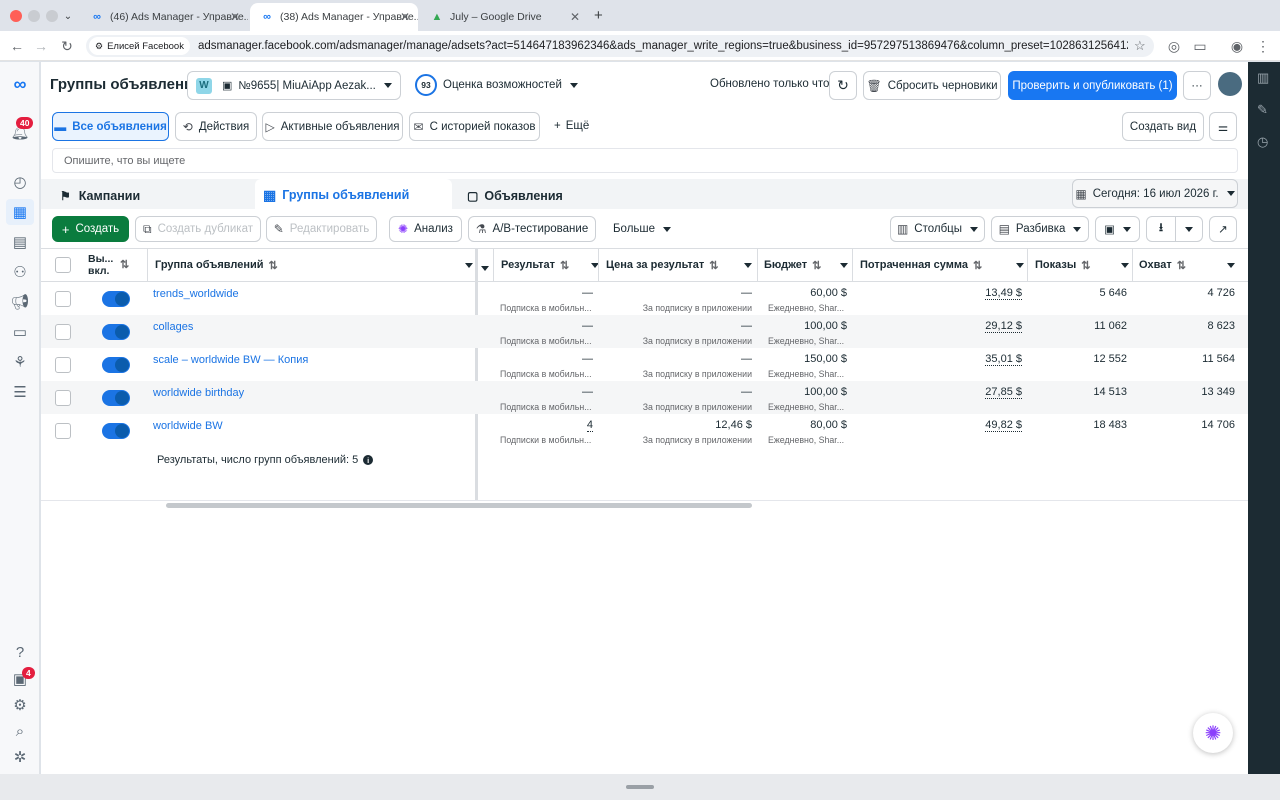 The image size is (1280, 800). What do you see at coordinates (20, 705) in the screenshot?
I see `settings-gear-icon: ⚙` at bounding box center [20, 705].